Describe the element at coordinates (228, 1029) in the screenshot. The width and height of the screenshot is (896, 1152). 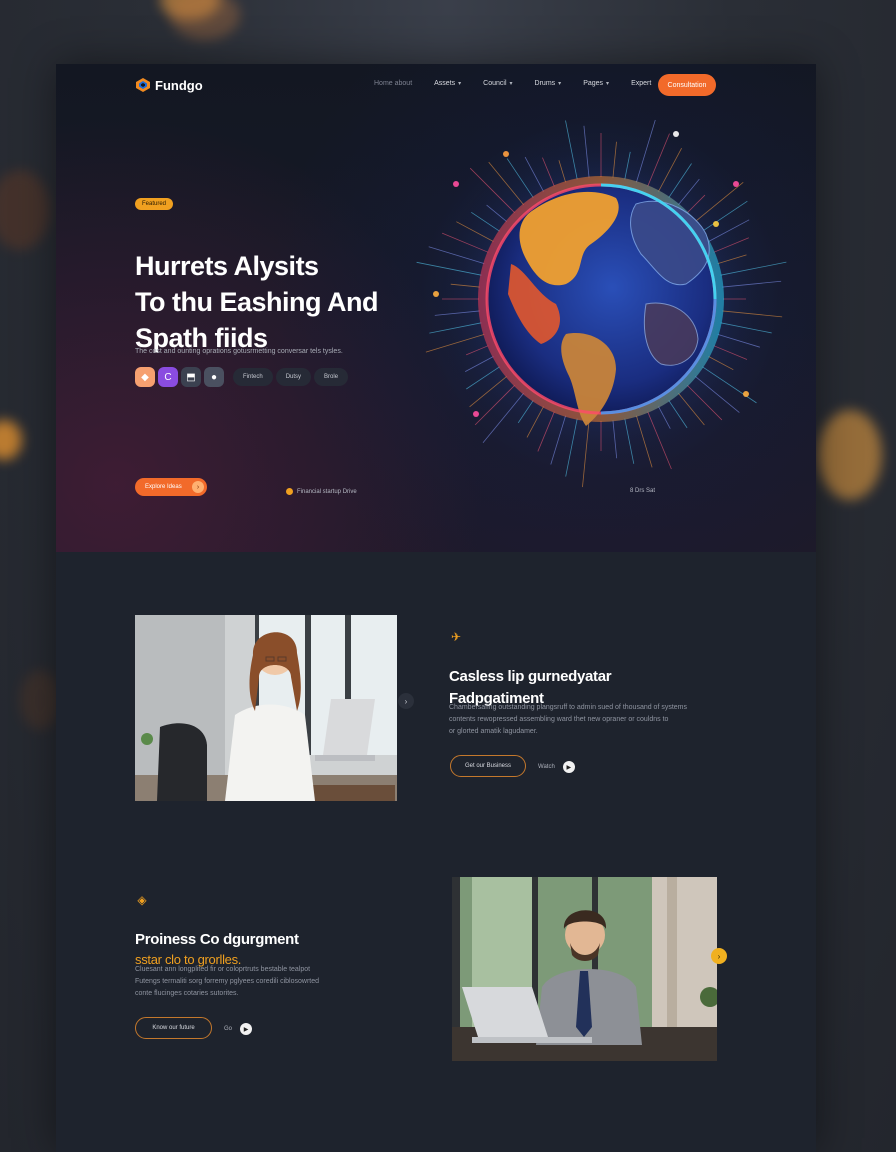
I see `go-label: Go` at that location.